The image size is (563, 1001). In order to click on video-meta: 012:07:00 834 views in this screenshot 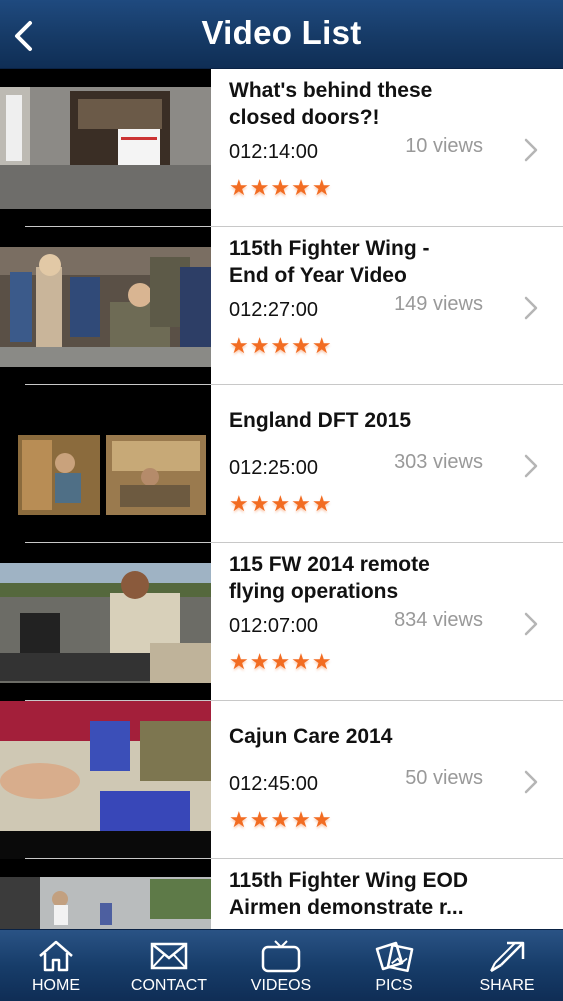, I will do `click(379, 626)`.